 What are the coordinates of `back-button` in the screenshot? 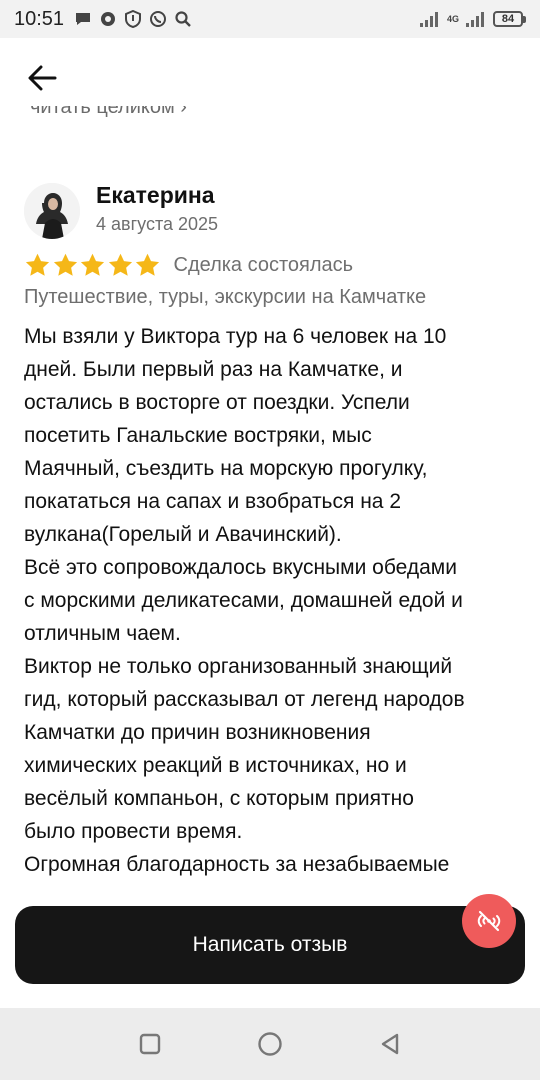 It's located at (42, 78).